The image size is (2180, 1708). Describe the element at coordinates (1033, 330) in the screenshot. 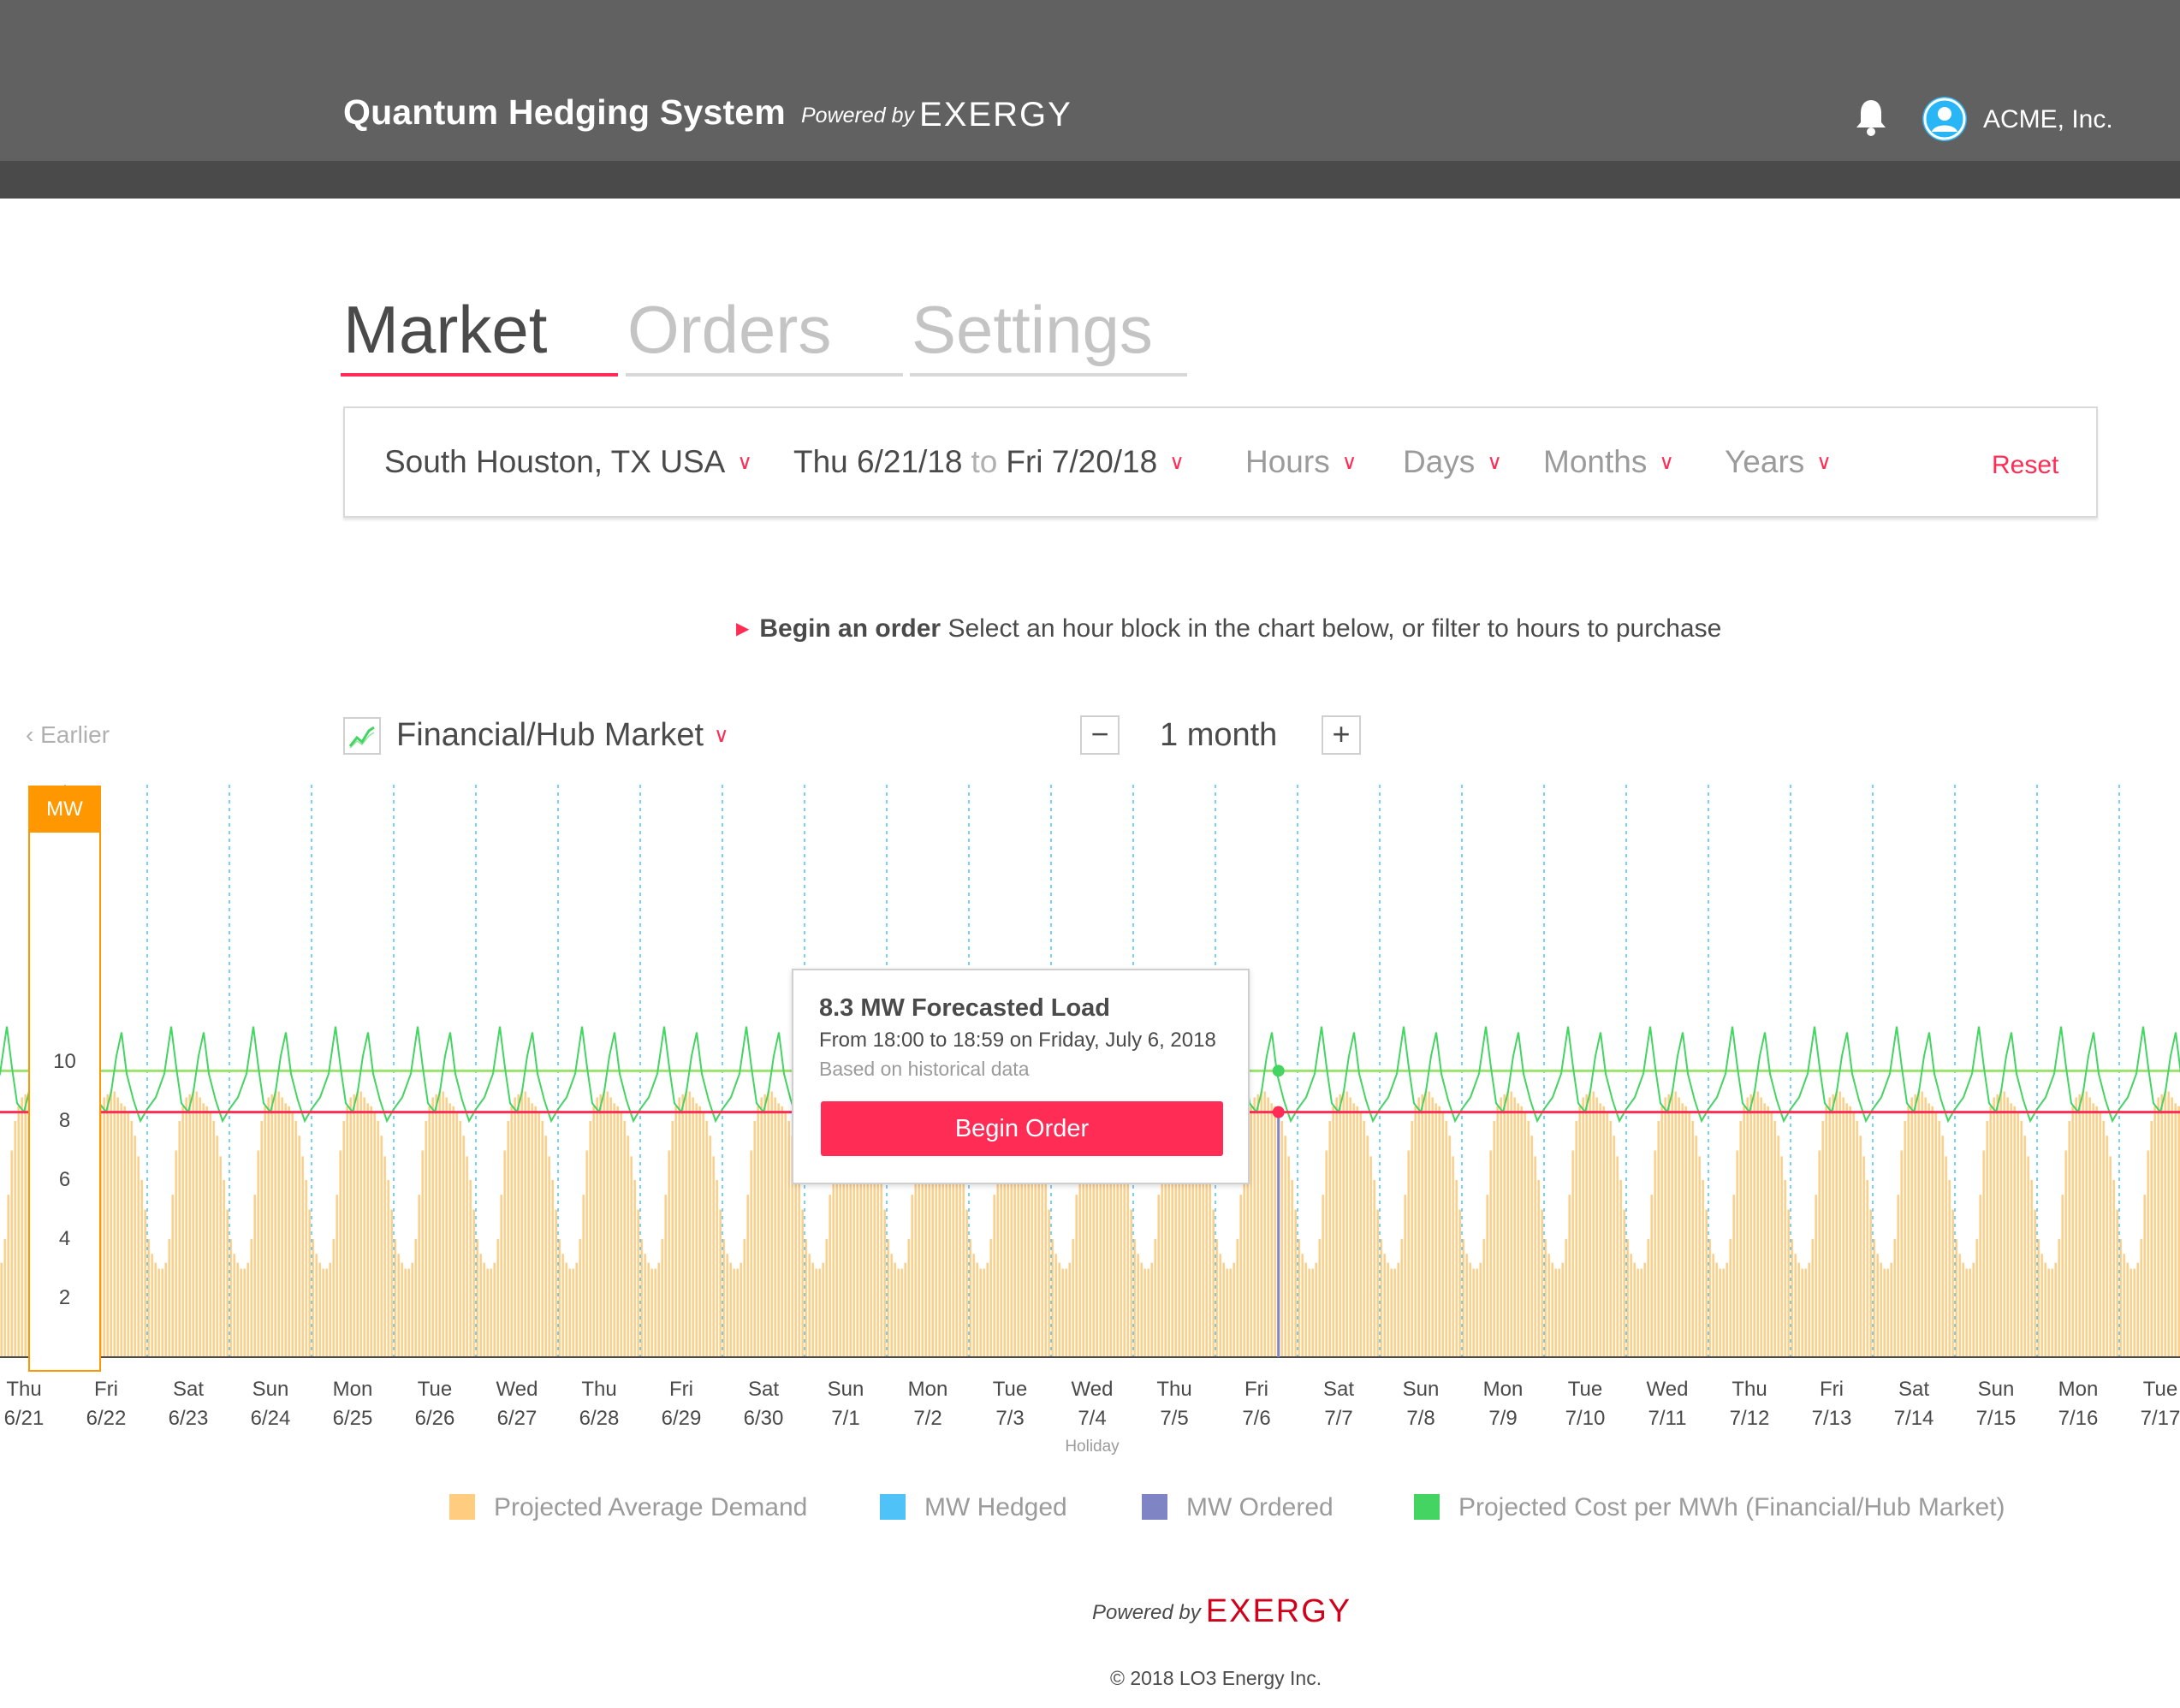

I see `tab-settings: Settings` at that location.